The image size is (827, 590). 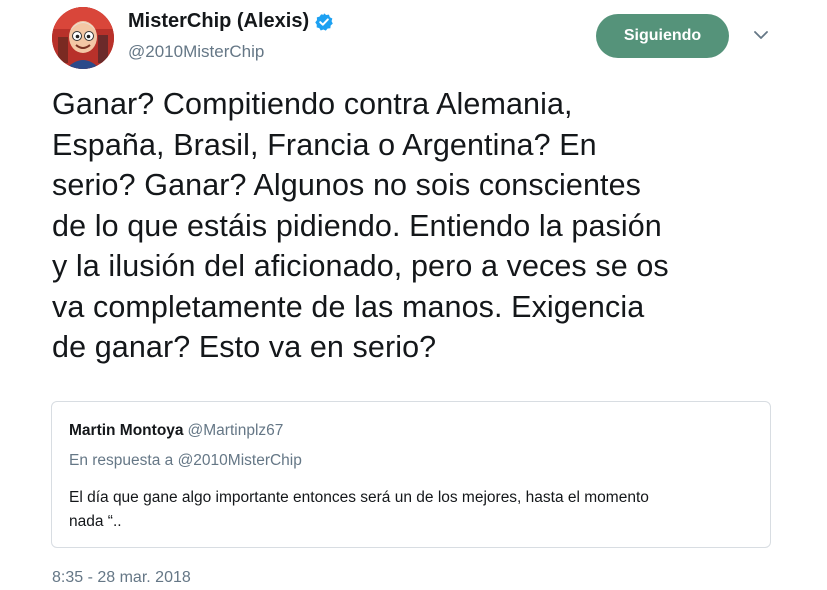 I want to click on chevron-down-icon, so click(x=761, y=35).